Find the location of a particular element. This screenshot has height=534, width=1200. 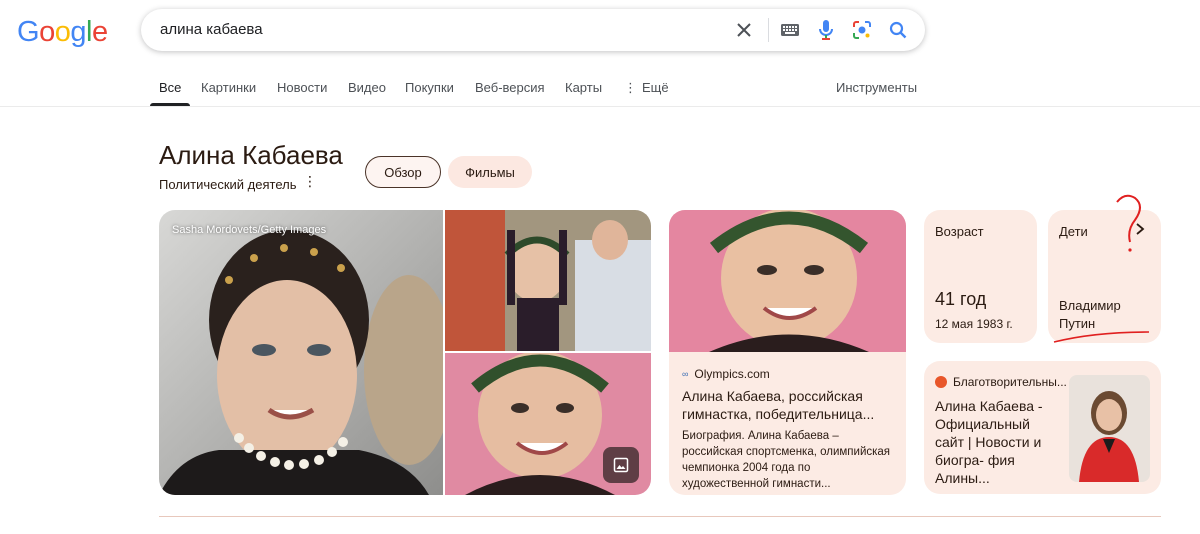

search-input: алина кабаева is located at coordinates (211, 29).